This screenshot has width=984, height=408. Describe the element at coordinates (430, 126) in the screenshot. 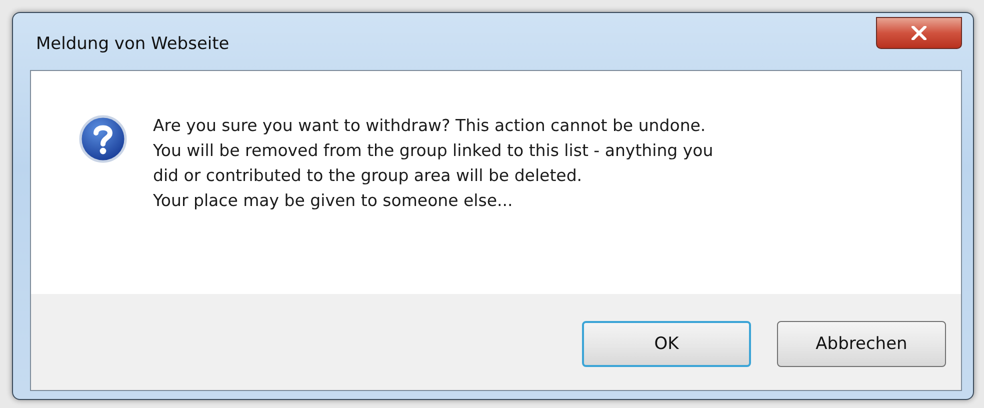

I see `message-line: Are you sure you want to withdraw? This action cannot be undone.` at that location.